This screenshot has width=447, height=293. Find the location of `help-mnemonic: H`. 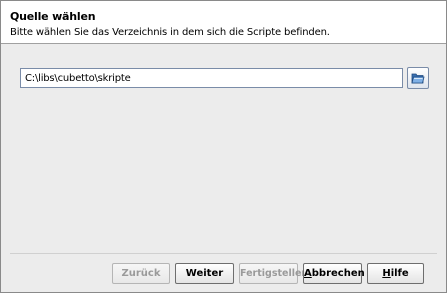

help-mnemonic: H is located at coordinates (386, 273).